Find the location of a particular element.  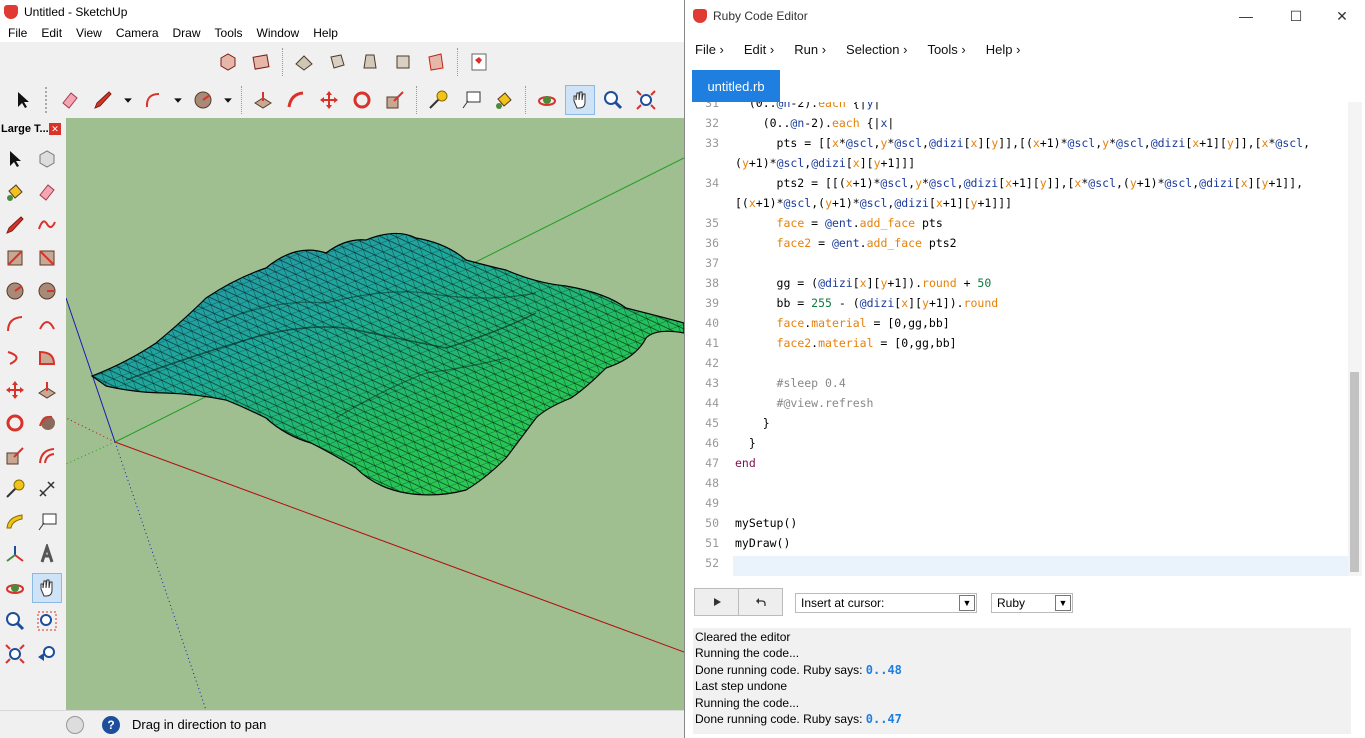

code-line: [(x+1)*@scl,(y+1)*@scl,@dizi[x+1][y+1]]] is located at coordinates (873, 203).